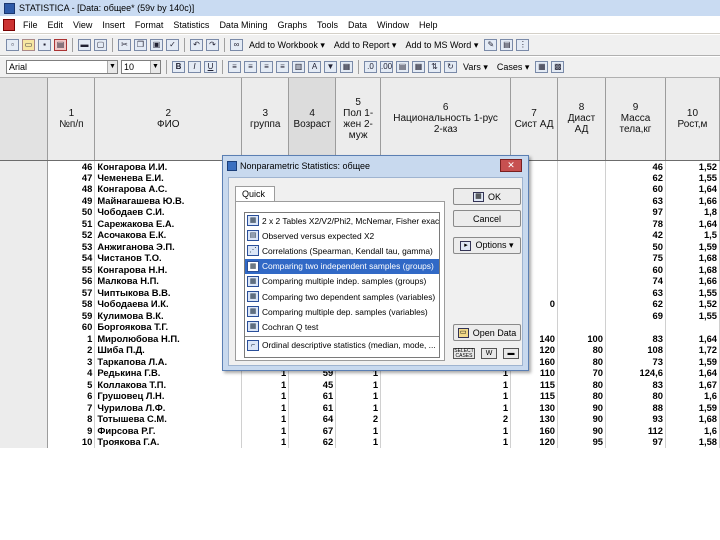 This screenshot has height=540, width=720. I want to click on table-cell: 42, so click(635, 235).